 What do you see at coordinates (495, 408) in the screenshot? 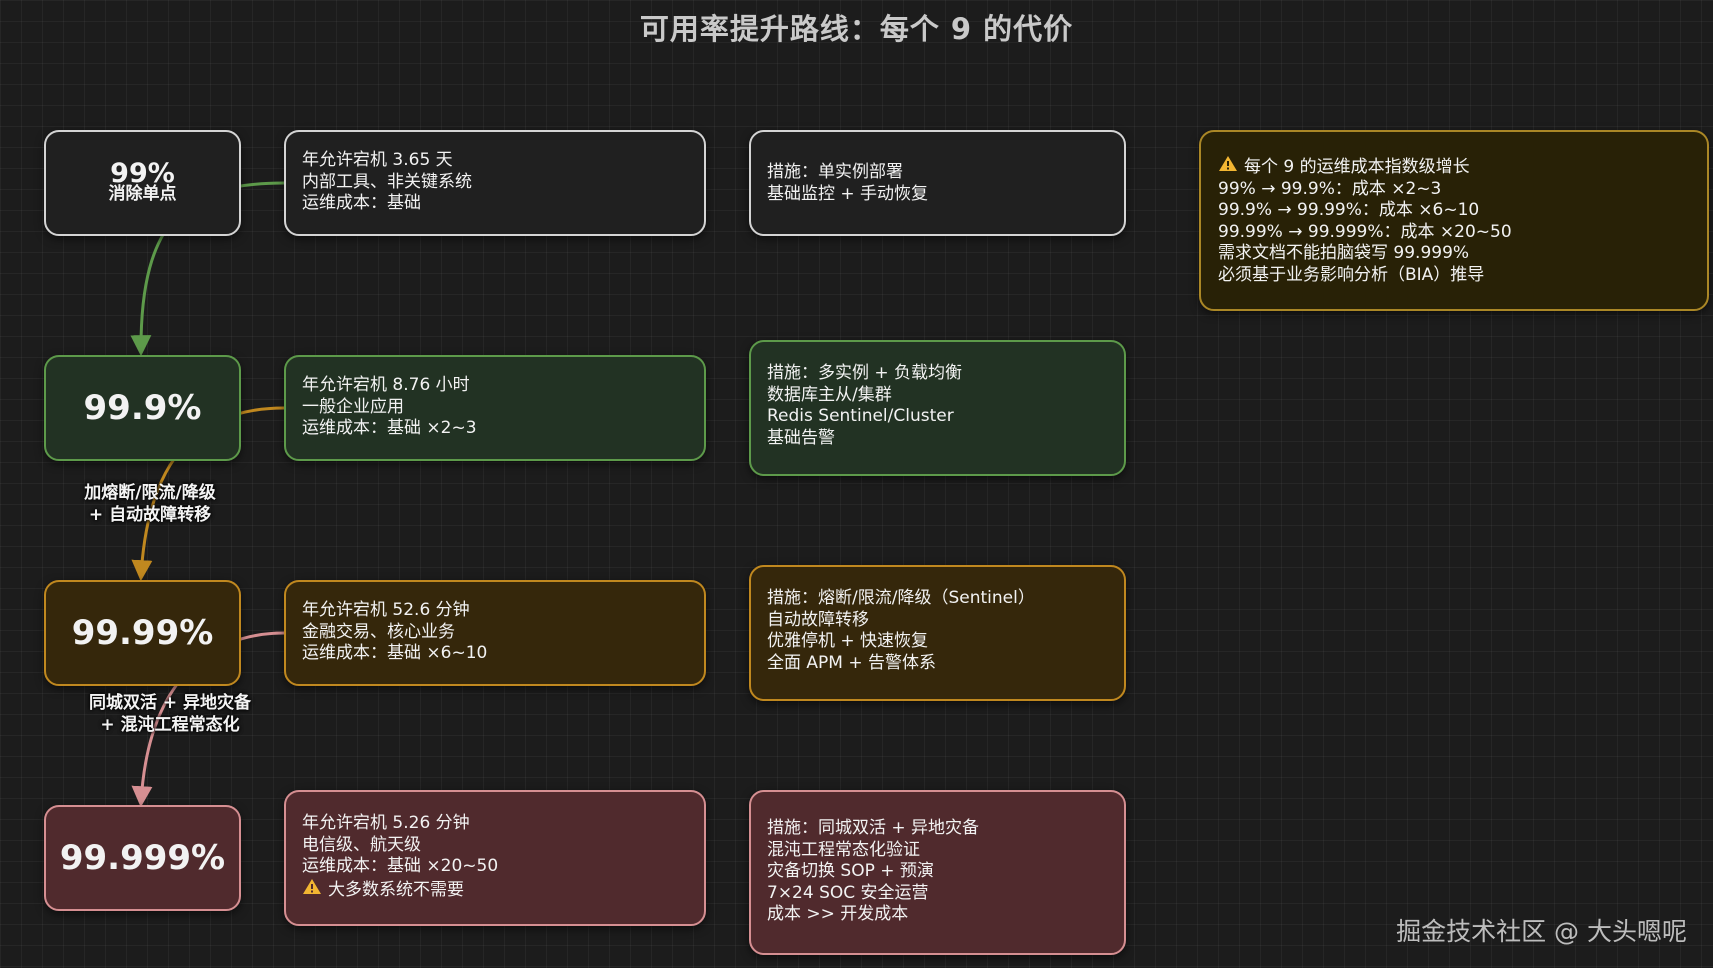
I see `level-999-info: 年允许宕机 8.76 小时 一般企业应用 运维成本：基础 ×2~3` at bounding box center [495, 408].